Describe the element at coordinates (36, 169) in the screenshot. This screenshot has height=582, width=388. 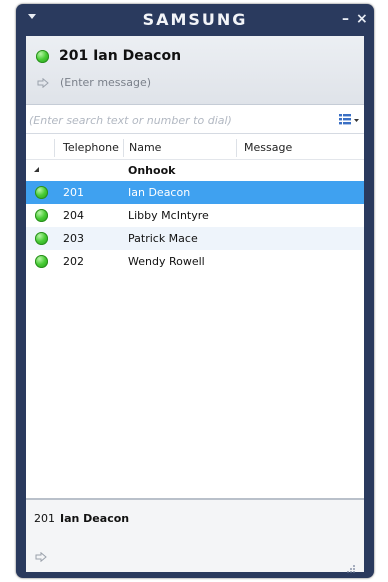
I see `collapse-triangle-icon` at that location.